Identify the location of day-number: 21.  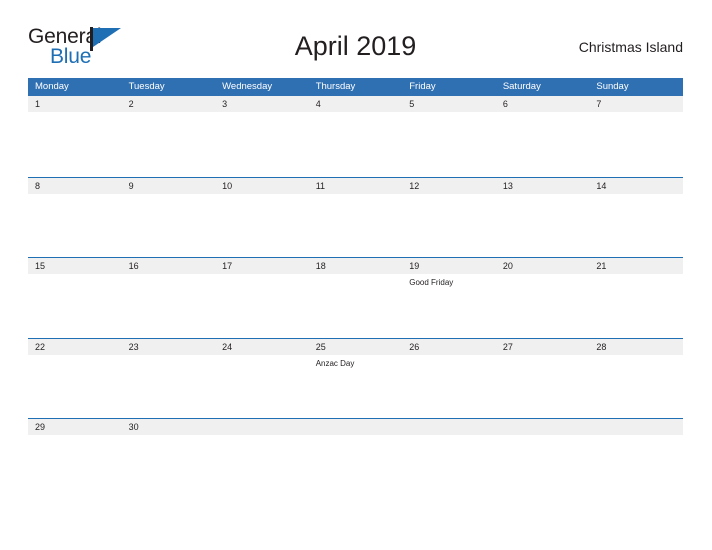
(601, 266).